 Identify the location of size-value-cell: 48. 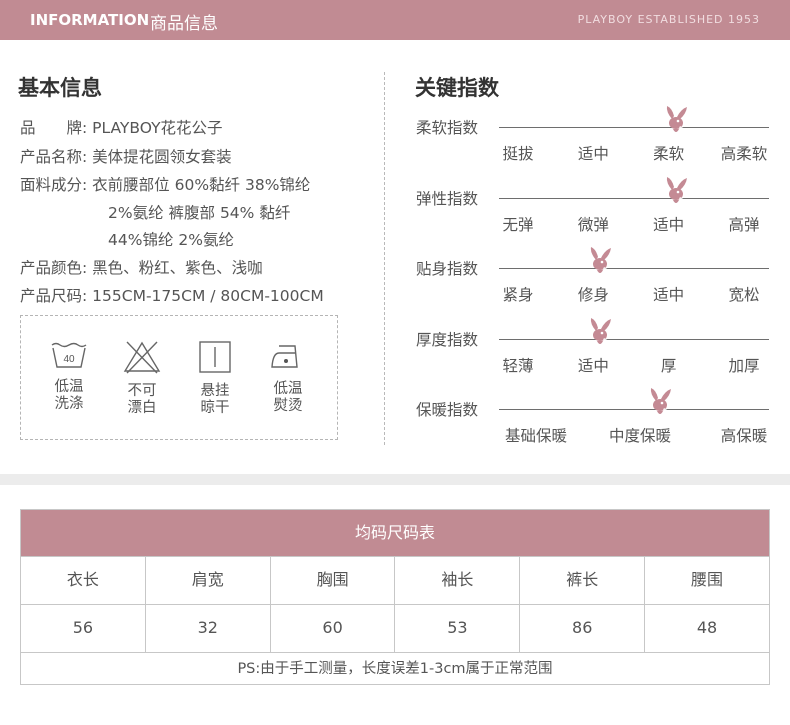
(706, 628).